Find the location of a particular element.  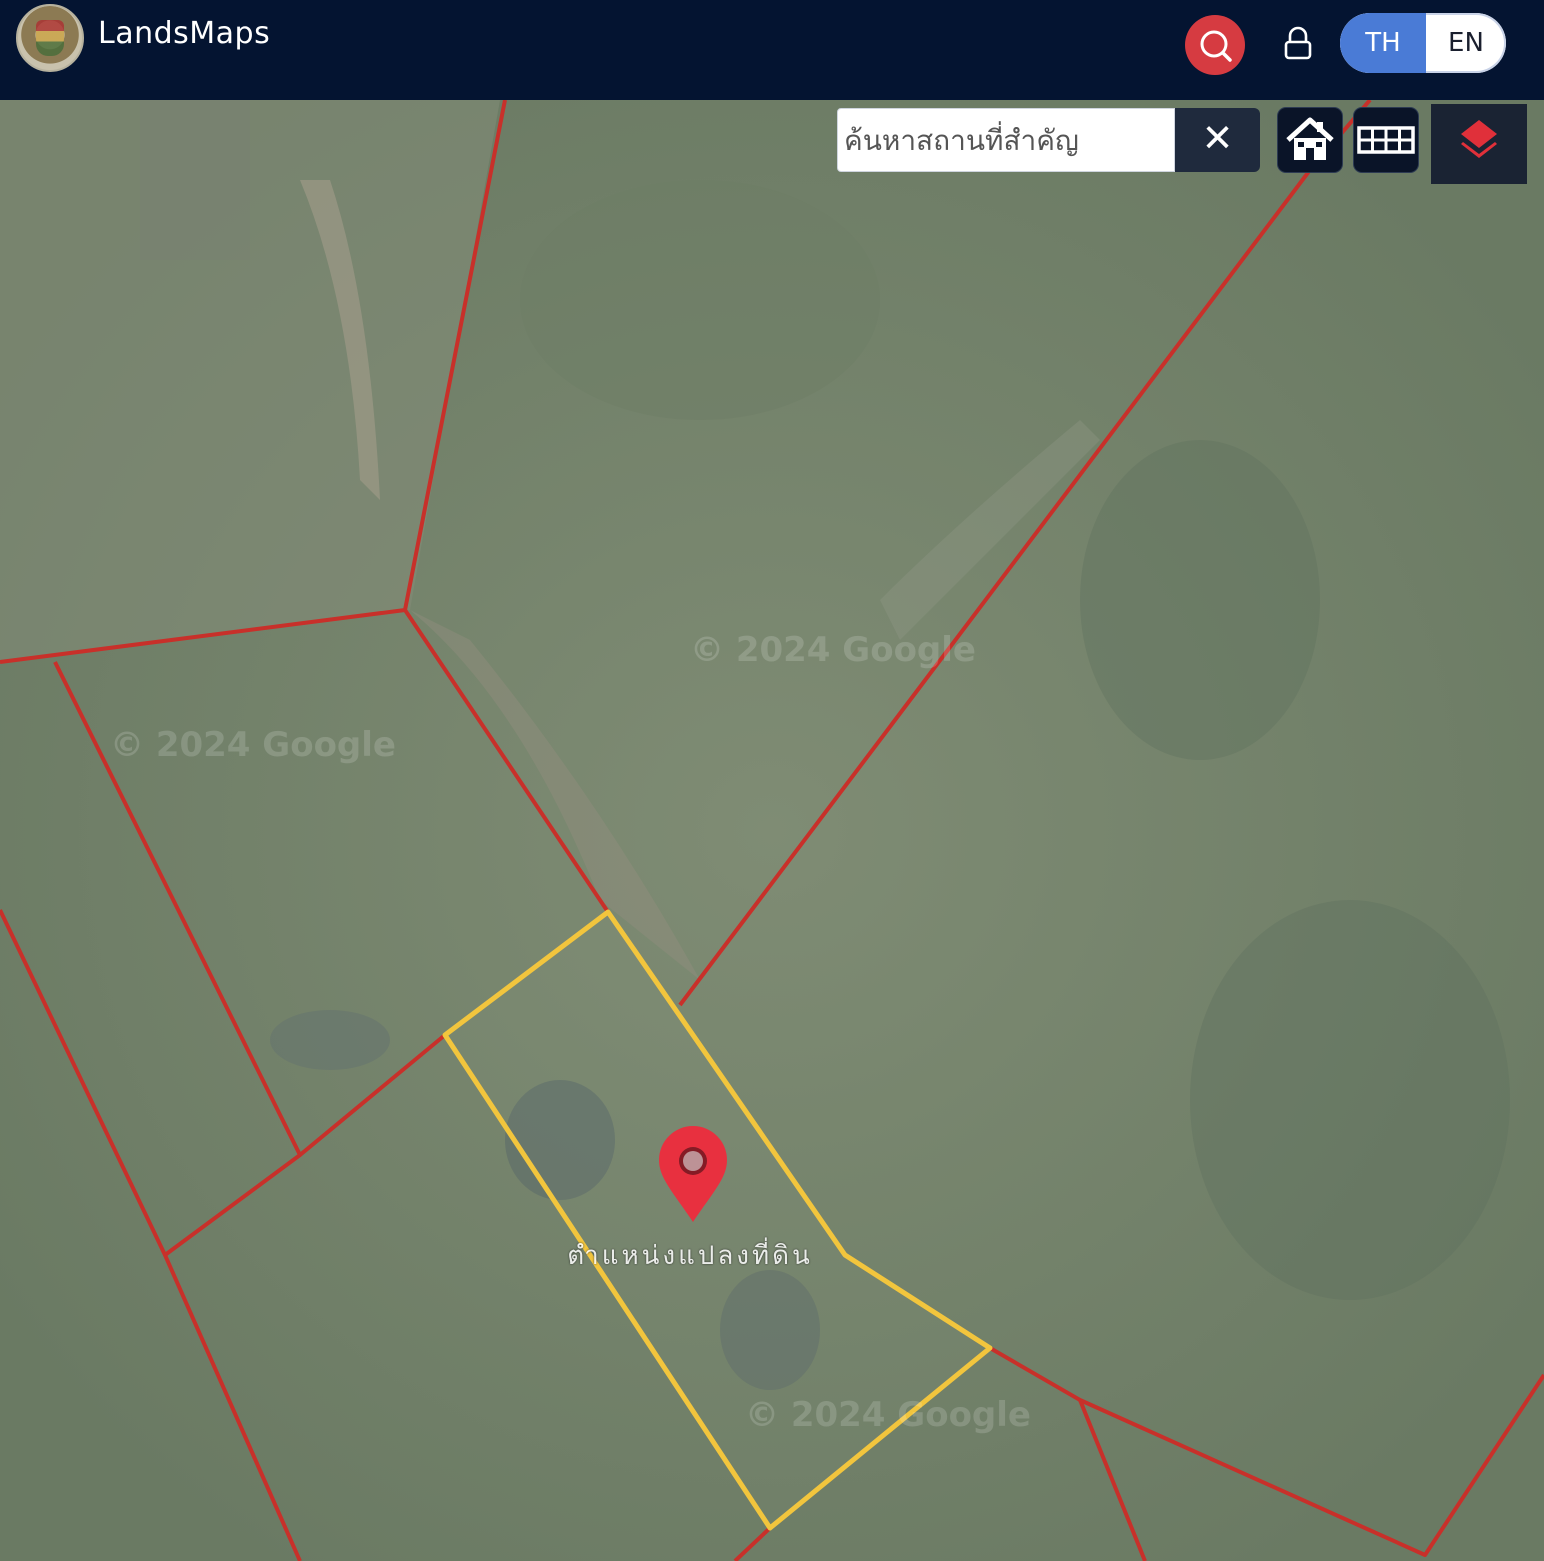

department-seal-logo is located at coordinates (50, 38).